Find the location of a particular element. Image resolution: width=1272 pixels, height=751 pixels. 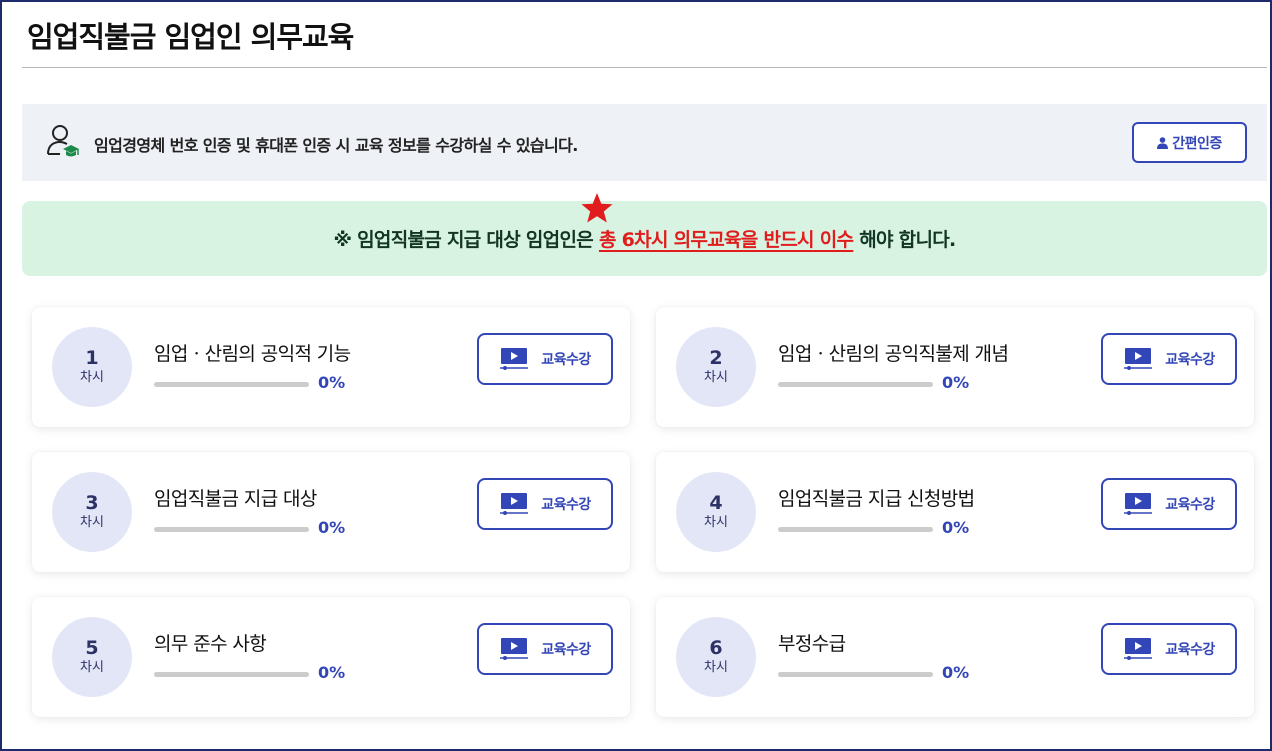

notice-suffix: 해야 합니다. is located at coordinates (904, 240).